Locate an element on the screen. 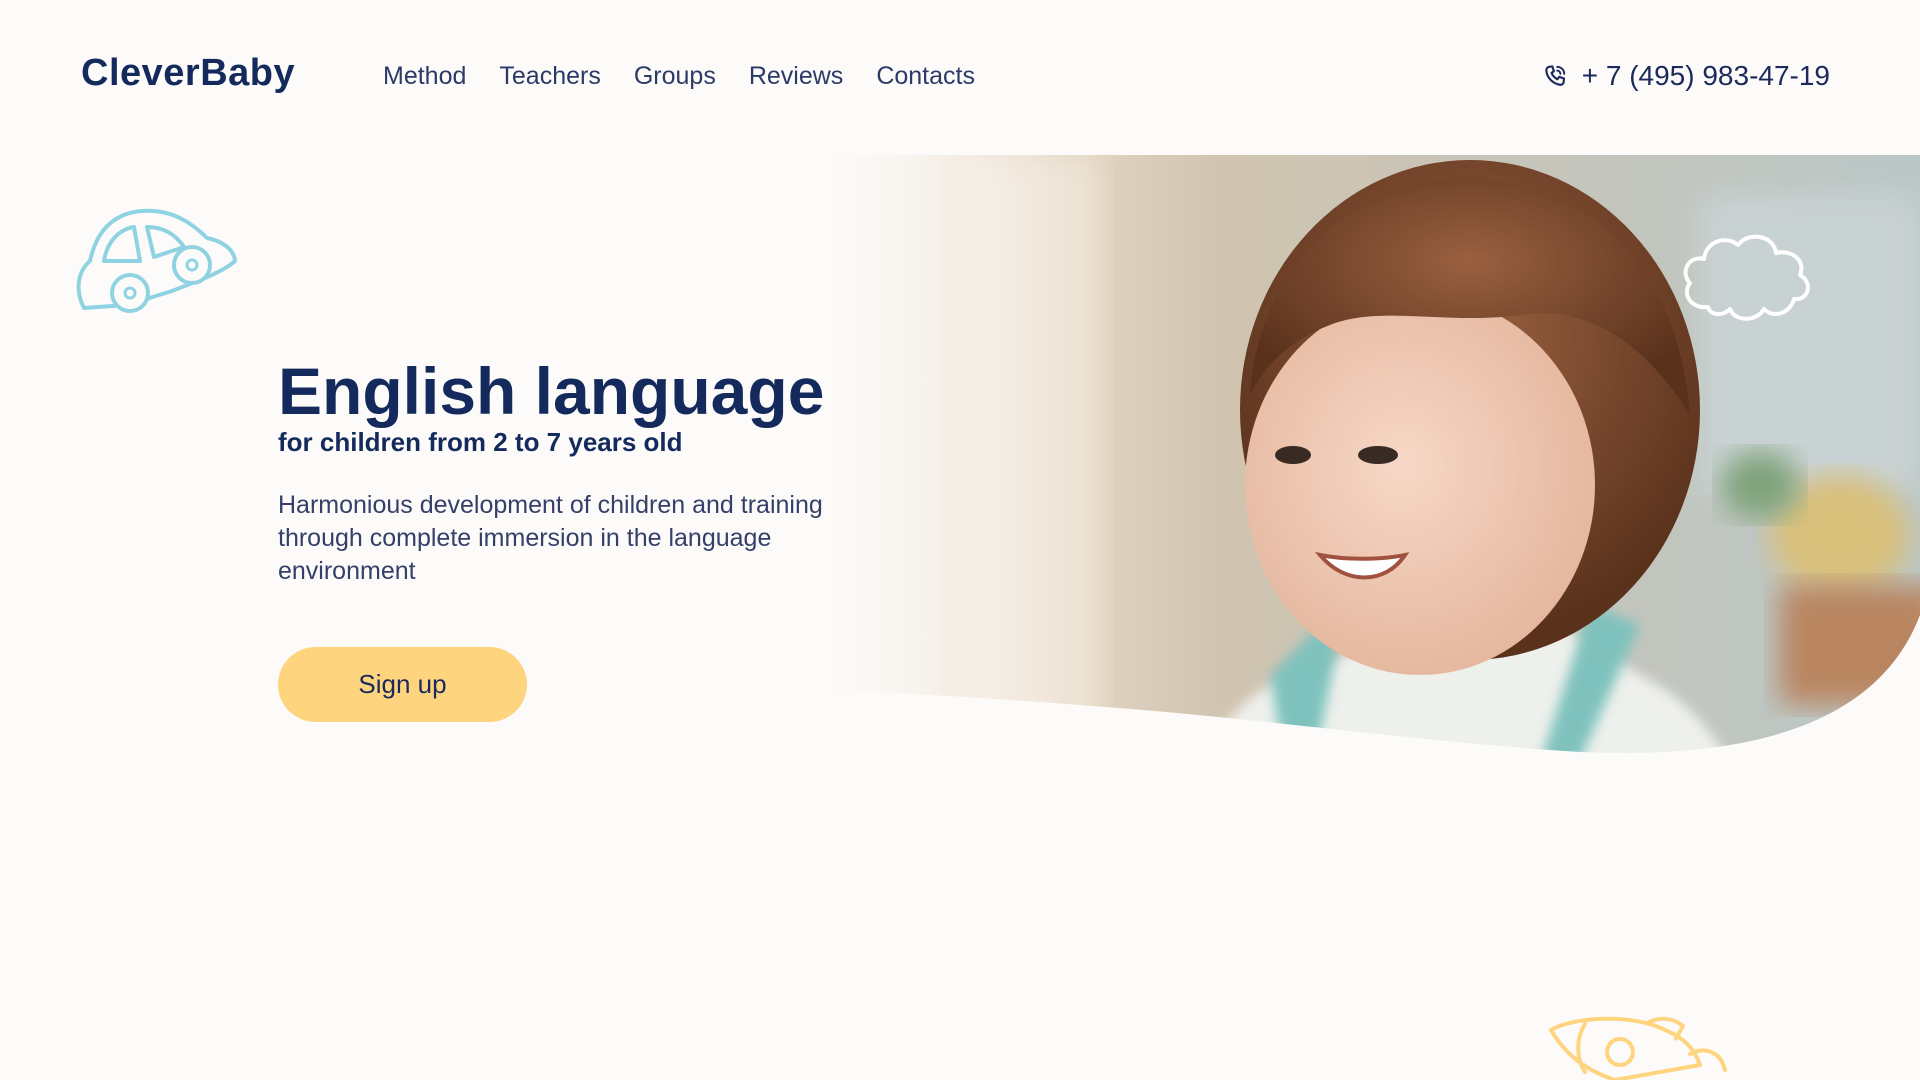 Image resolution: width=1920 pixels, height=1080 pixels. site-logo: CleverBaby is located at coordinates (188, 73).